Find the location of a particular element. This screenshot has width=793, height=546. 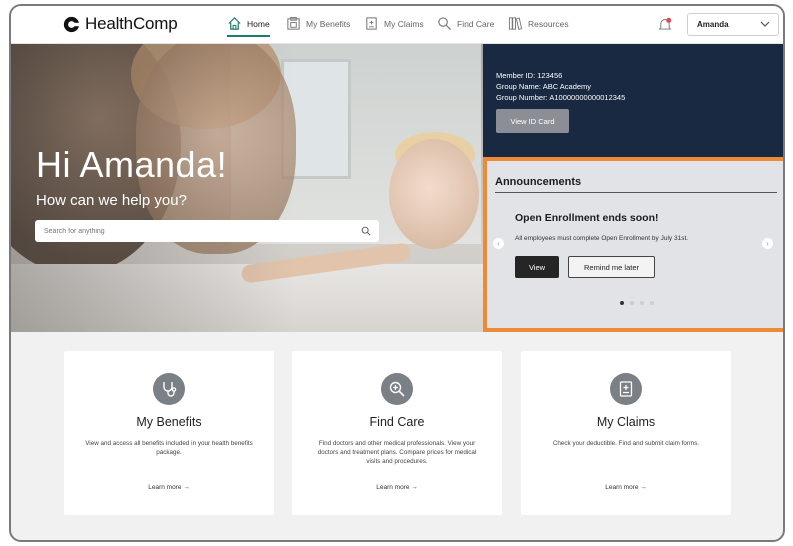

announcements-divider is located at coordinates (636, 192).